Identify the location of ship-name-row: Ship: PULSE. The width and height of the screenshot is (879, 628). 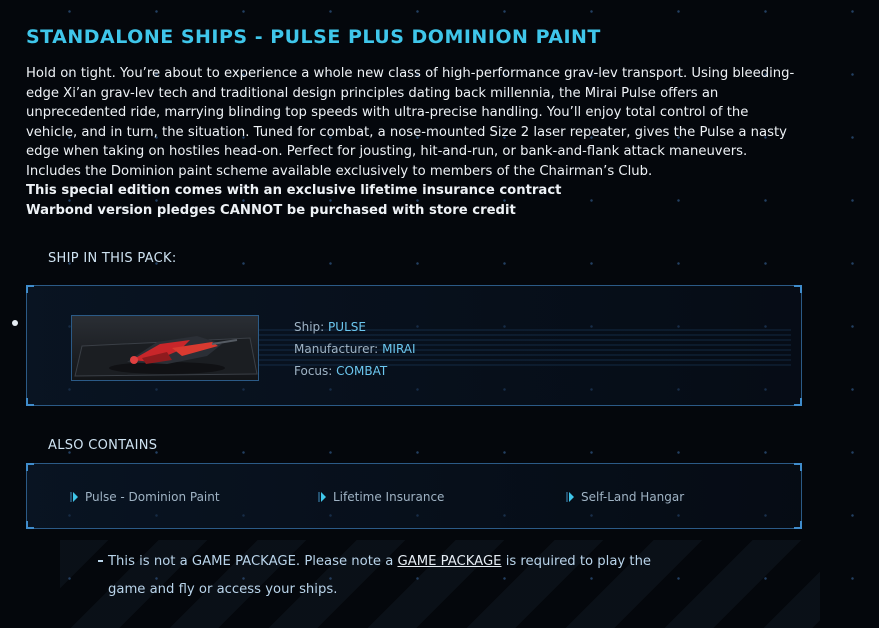
(355, 327).